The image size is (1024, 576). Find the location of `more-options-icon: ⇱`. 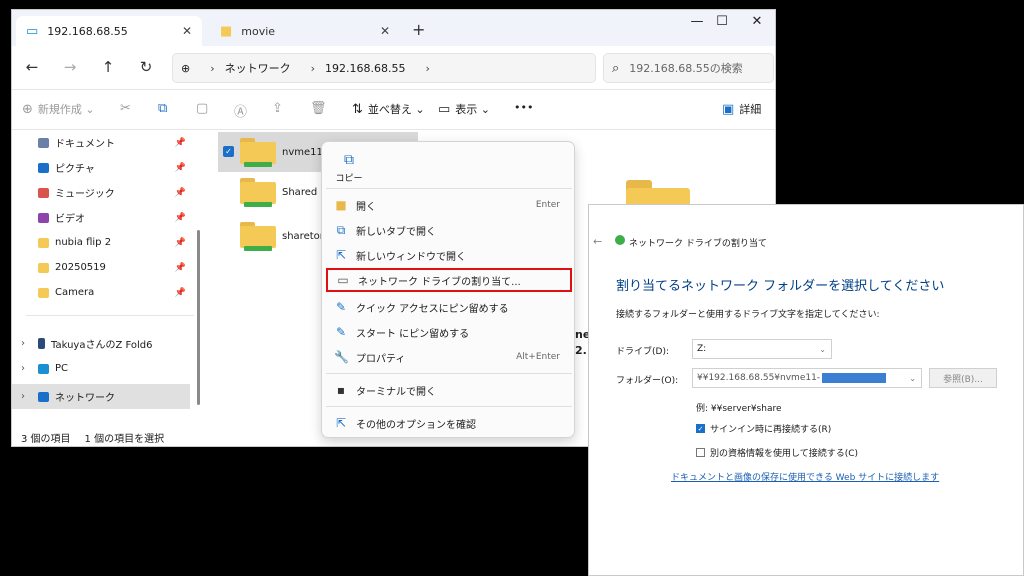

more-options-icon: ⇱ is located at coordinates (341, 423).